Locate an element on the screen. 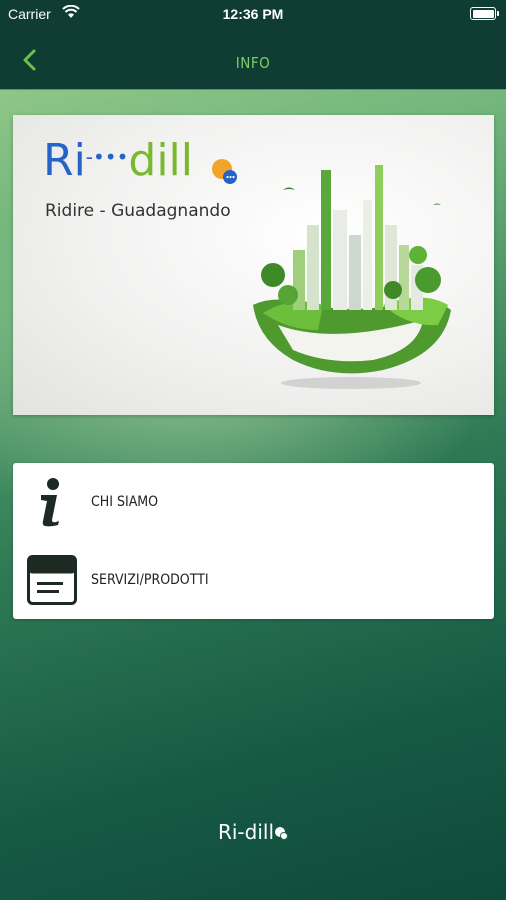  menu-item-servizi-prodotti: SERVIZI/PRODOTTI is located at coordinates (253, 580).